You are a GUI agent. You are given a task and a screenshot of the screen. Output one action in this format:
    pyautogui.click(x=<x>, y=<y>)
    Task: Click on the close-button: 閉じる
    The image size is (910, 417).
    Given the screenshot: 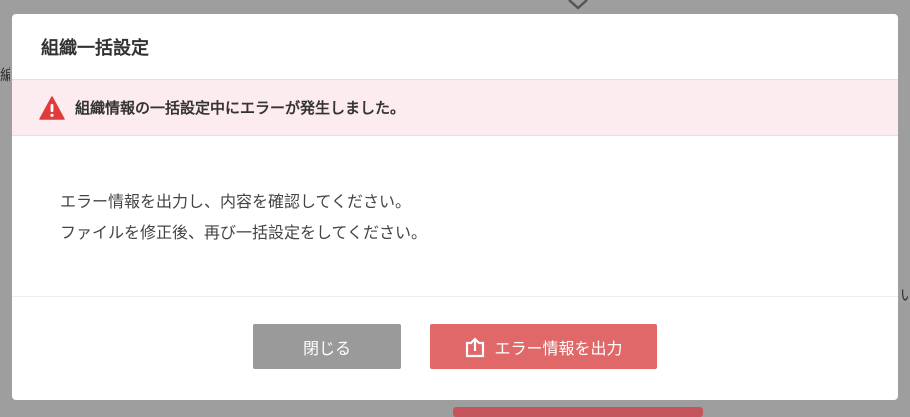 What is the action you would take?
    pyautogui.click(x=327, y=346)
    